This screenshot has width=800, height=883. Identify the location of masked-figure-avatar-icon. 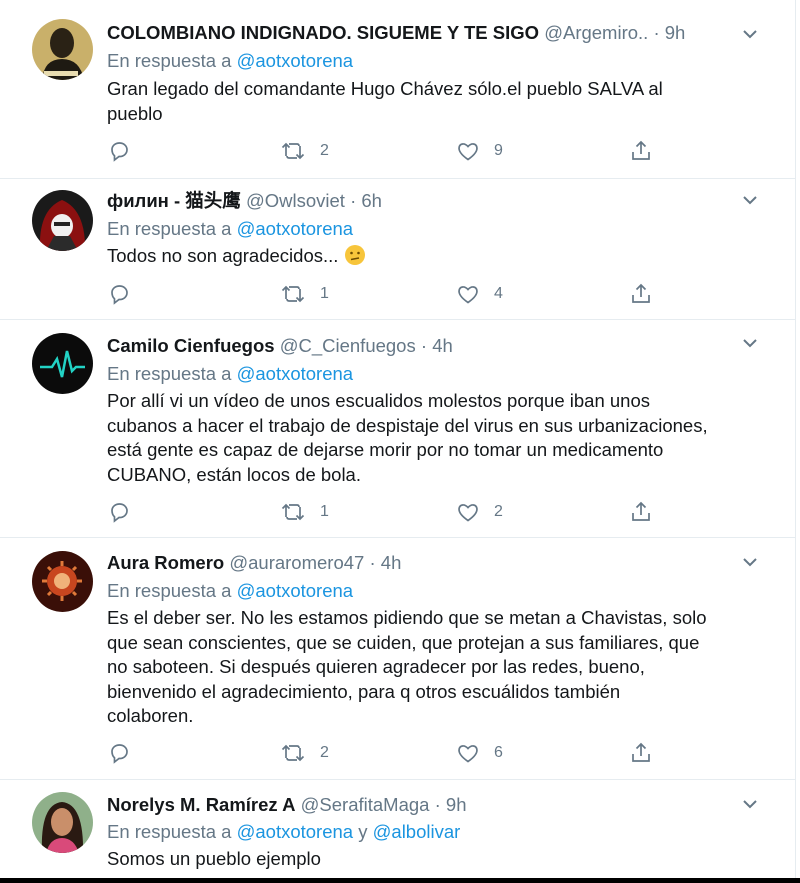
(62, 220).